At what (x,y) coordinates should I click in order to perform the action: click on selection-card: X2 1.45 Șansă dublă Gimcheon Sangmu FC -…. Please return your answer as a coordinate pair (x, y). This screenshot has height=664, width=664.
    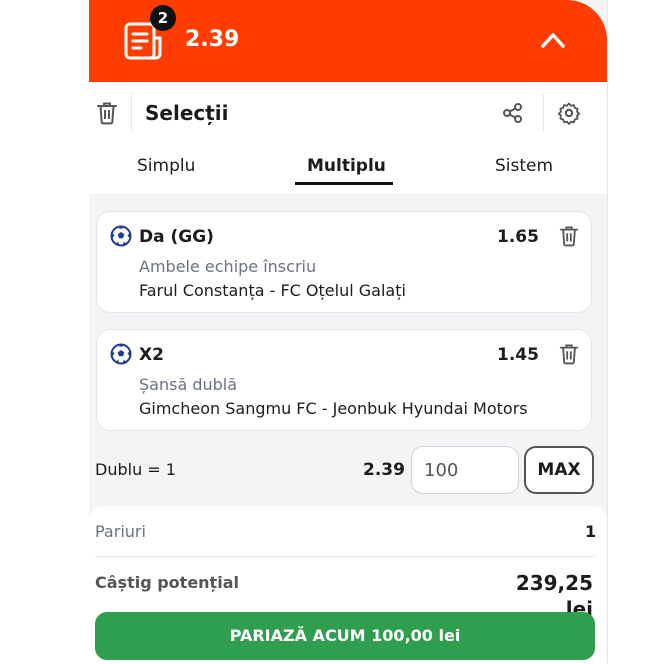
    Looking at the image, I should click on (344, 380).